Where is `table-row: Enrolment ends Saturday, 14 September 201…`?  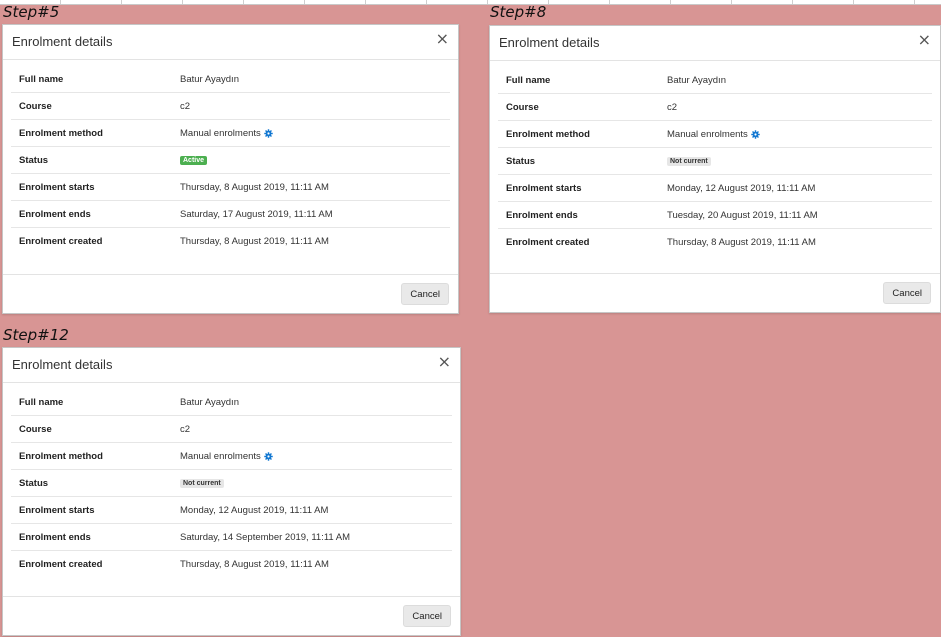 table-row: Enrolment ends Saturday, 14 September 201… is located at coordinates (231, 536).